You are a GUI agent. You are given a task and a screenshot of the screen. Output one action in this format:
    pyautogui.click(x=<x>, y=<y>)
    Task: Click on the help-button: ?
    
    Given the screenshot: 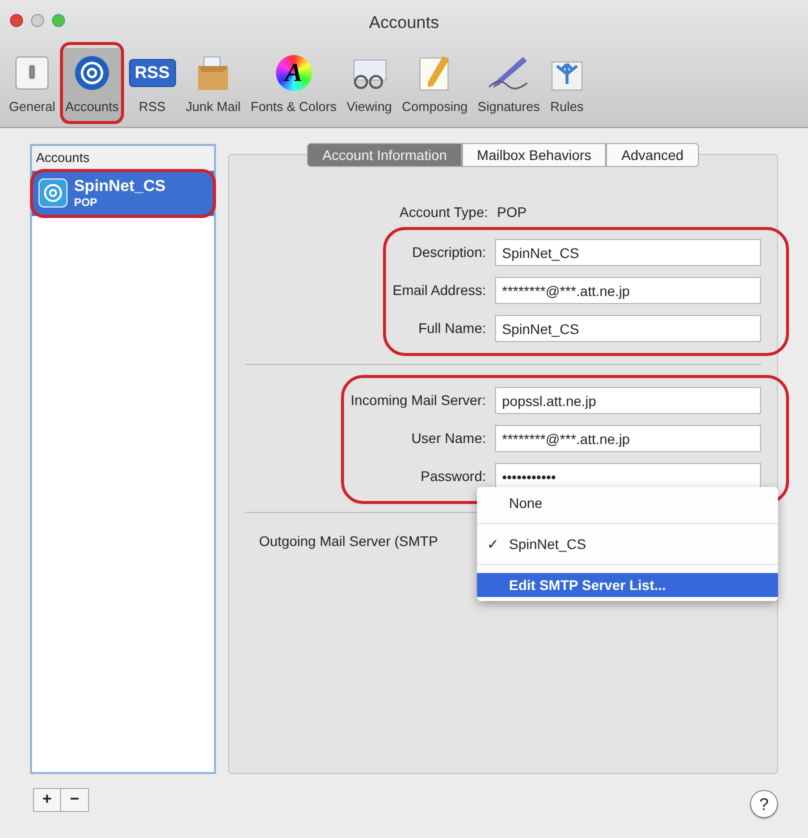 What is the action you would take?
    pyautogui.click(x=764, y=804)
    